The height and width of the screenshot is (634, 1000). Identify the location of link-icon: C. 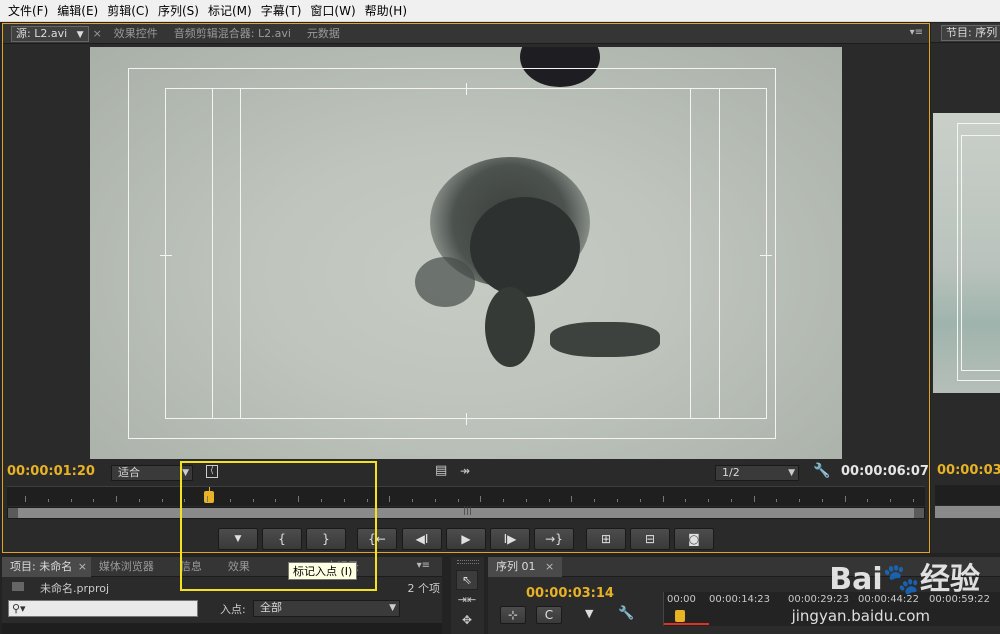
(549, 615).